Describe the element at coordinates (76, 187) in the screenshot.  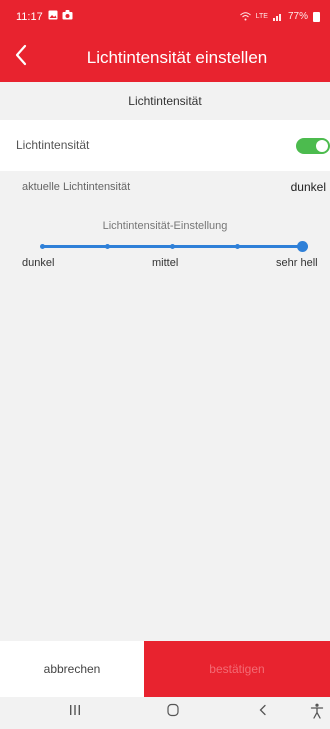
I see `current-intensity-label: aktuelle Lichtintensität` at that location.